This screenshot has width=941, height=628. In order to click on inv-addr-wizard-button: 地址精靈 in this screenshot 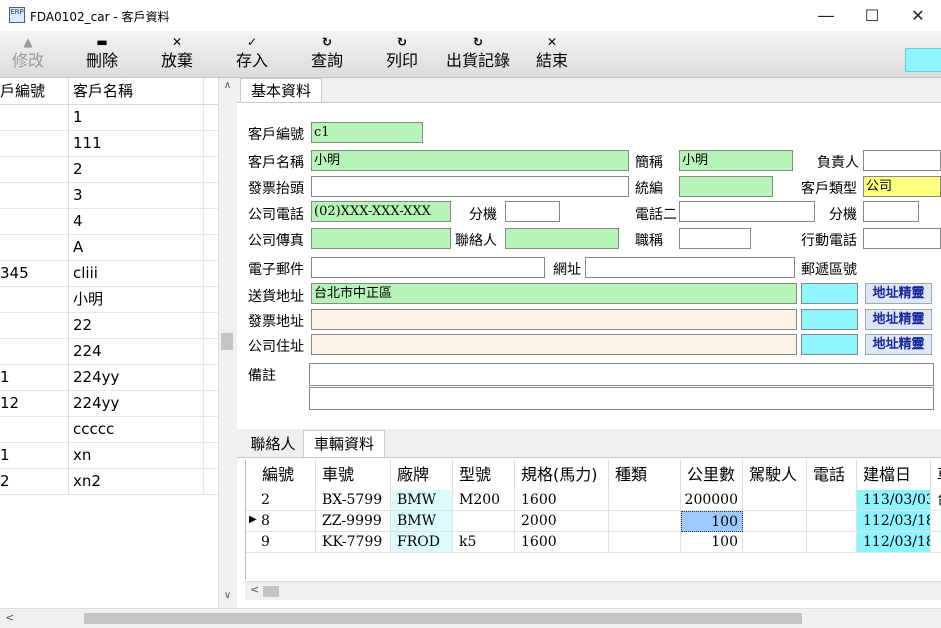, I will do `click(898, 319)`.